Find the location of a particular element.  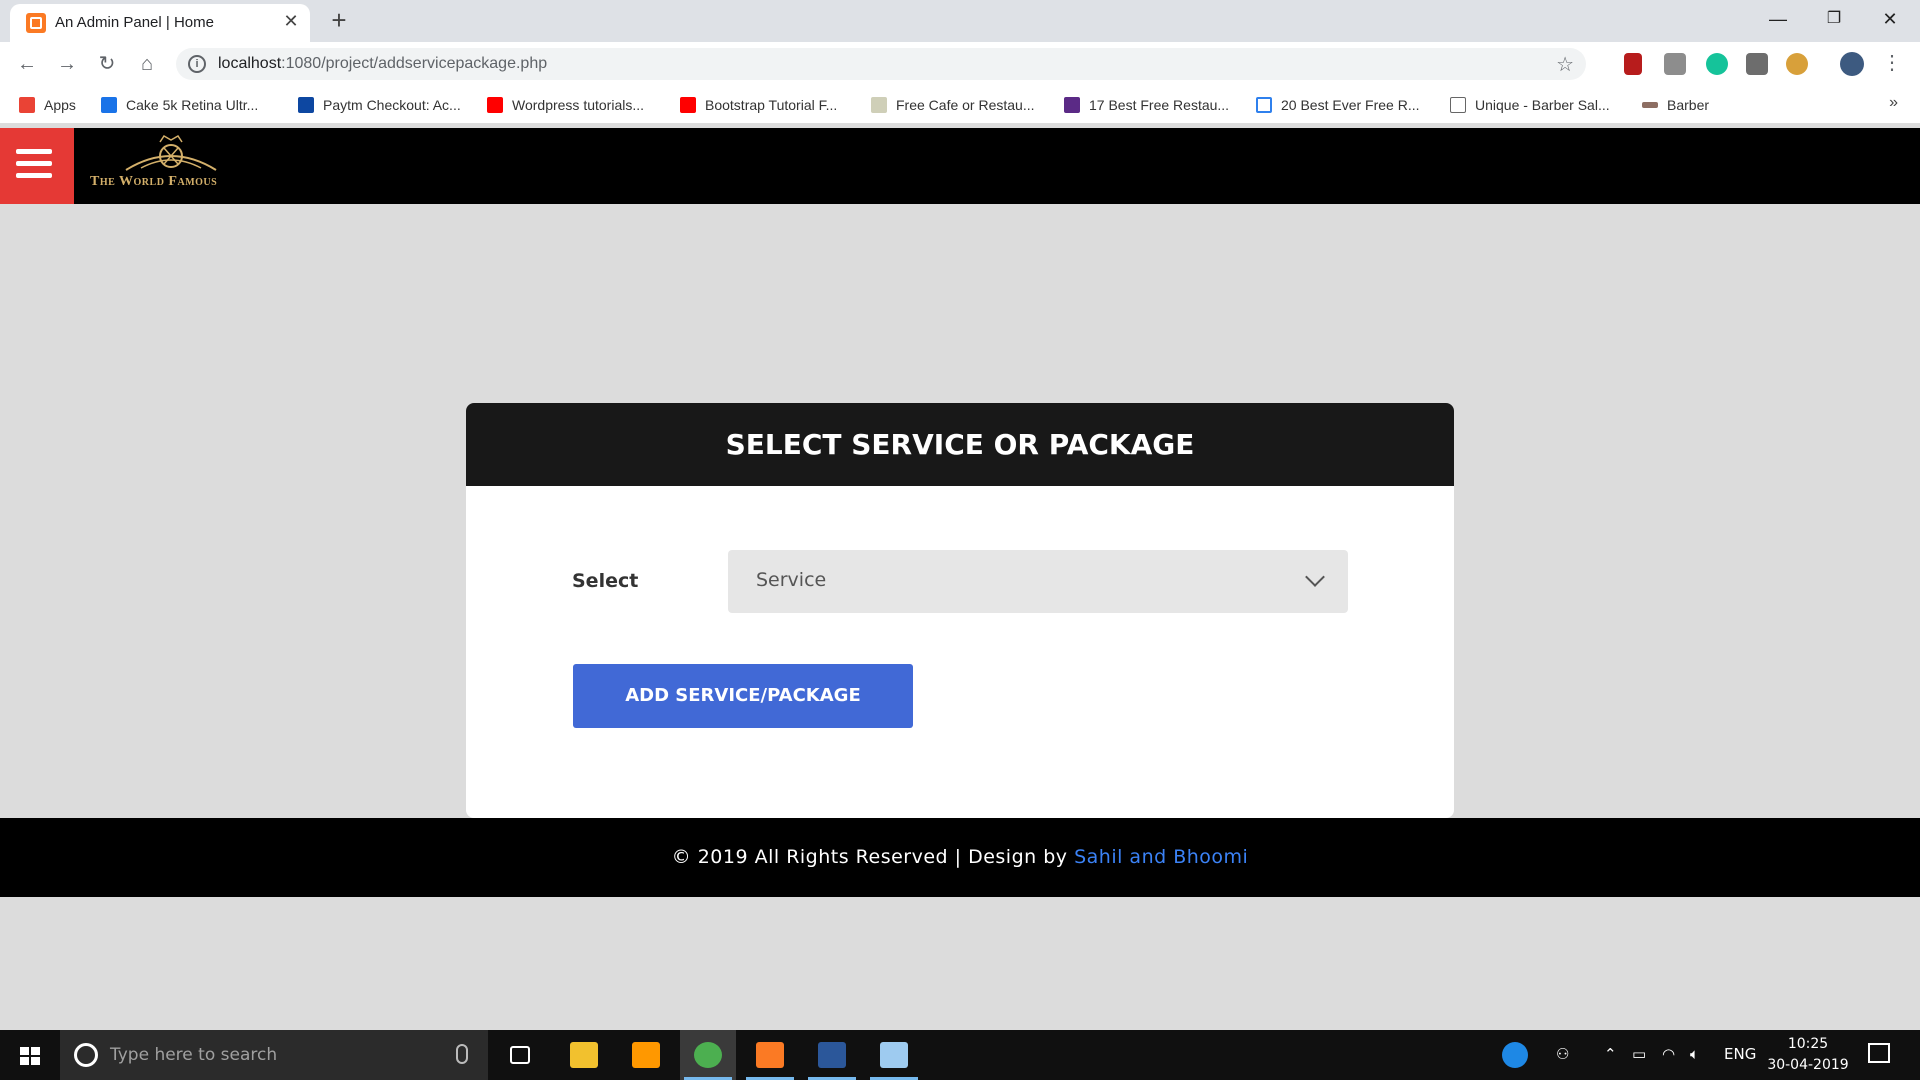

sublime-text-icon is located at coordinates (646, 1055).